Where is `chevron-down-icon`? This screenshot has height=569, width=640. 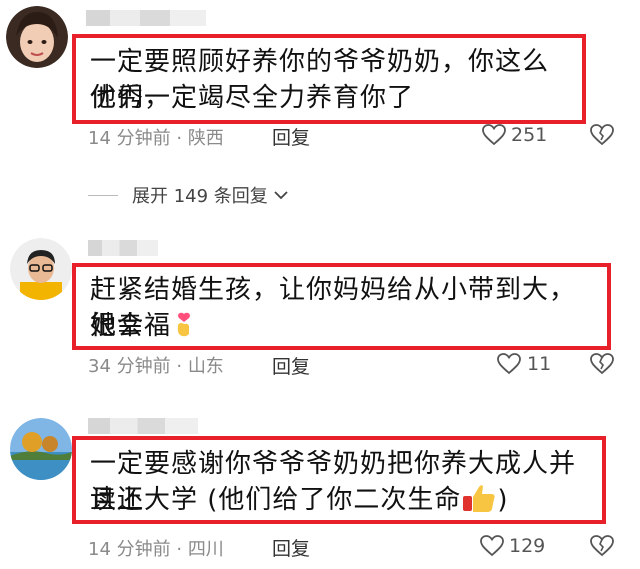
chevron-down-icon is located at coordinates (281, 195).